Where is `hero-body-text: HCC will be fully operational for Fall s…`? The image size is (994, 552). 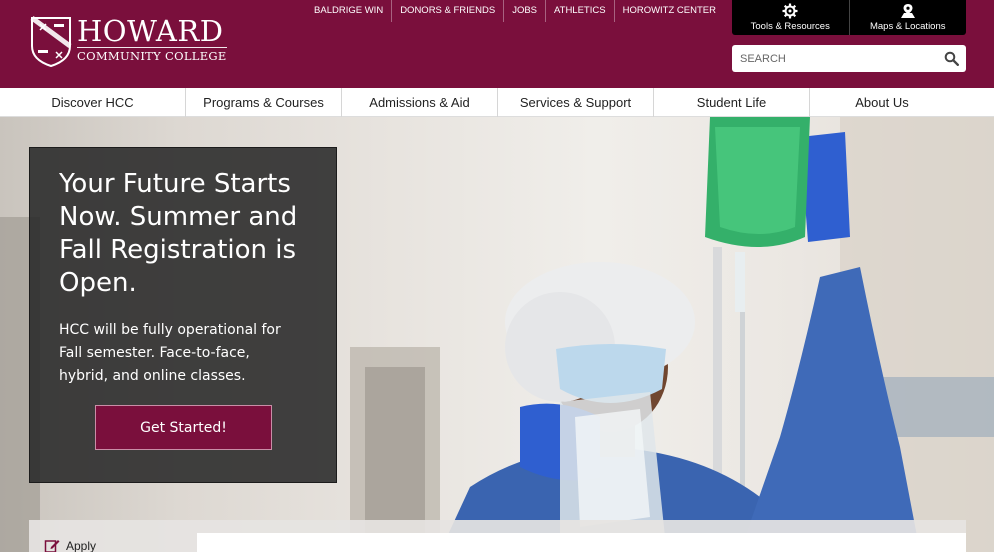 hero-body-text: HCC will be fully operational for Fall s… is located at coordinates (170, 353).